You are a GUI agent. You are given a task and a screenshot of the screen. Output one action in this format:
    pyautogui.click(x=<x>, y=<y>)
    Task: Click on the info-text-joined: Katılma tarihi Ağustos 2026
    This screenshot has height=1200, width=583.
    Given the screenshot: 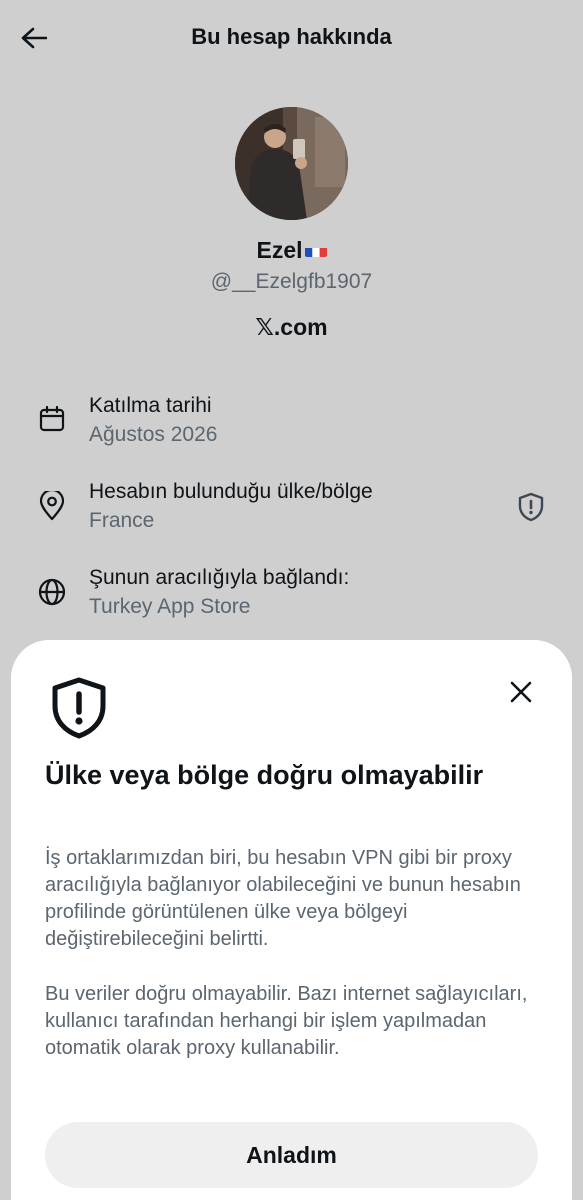 What is the action you would take?
    pyautogui.click(x=153, y=421)
    